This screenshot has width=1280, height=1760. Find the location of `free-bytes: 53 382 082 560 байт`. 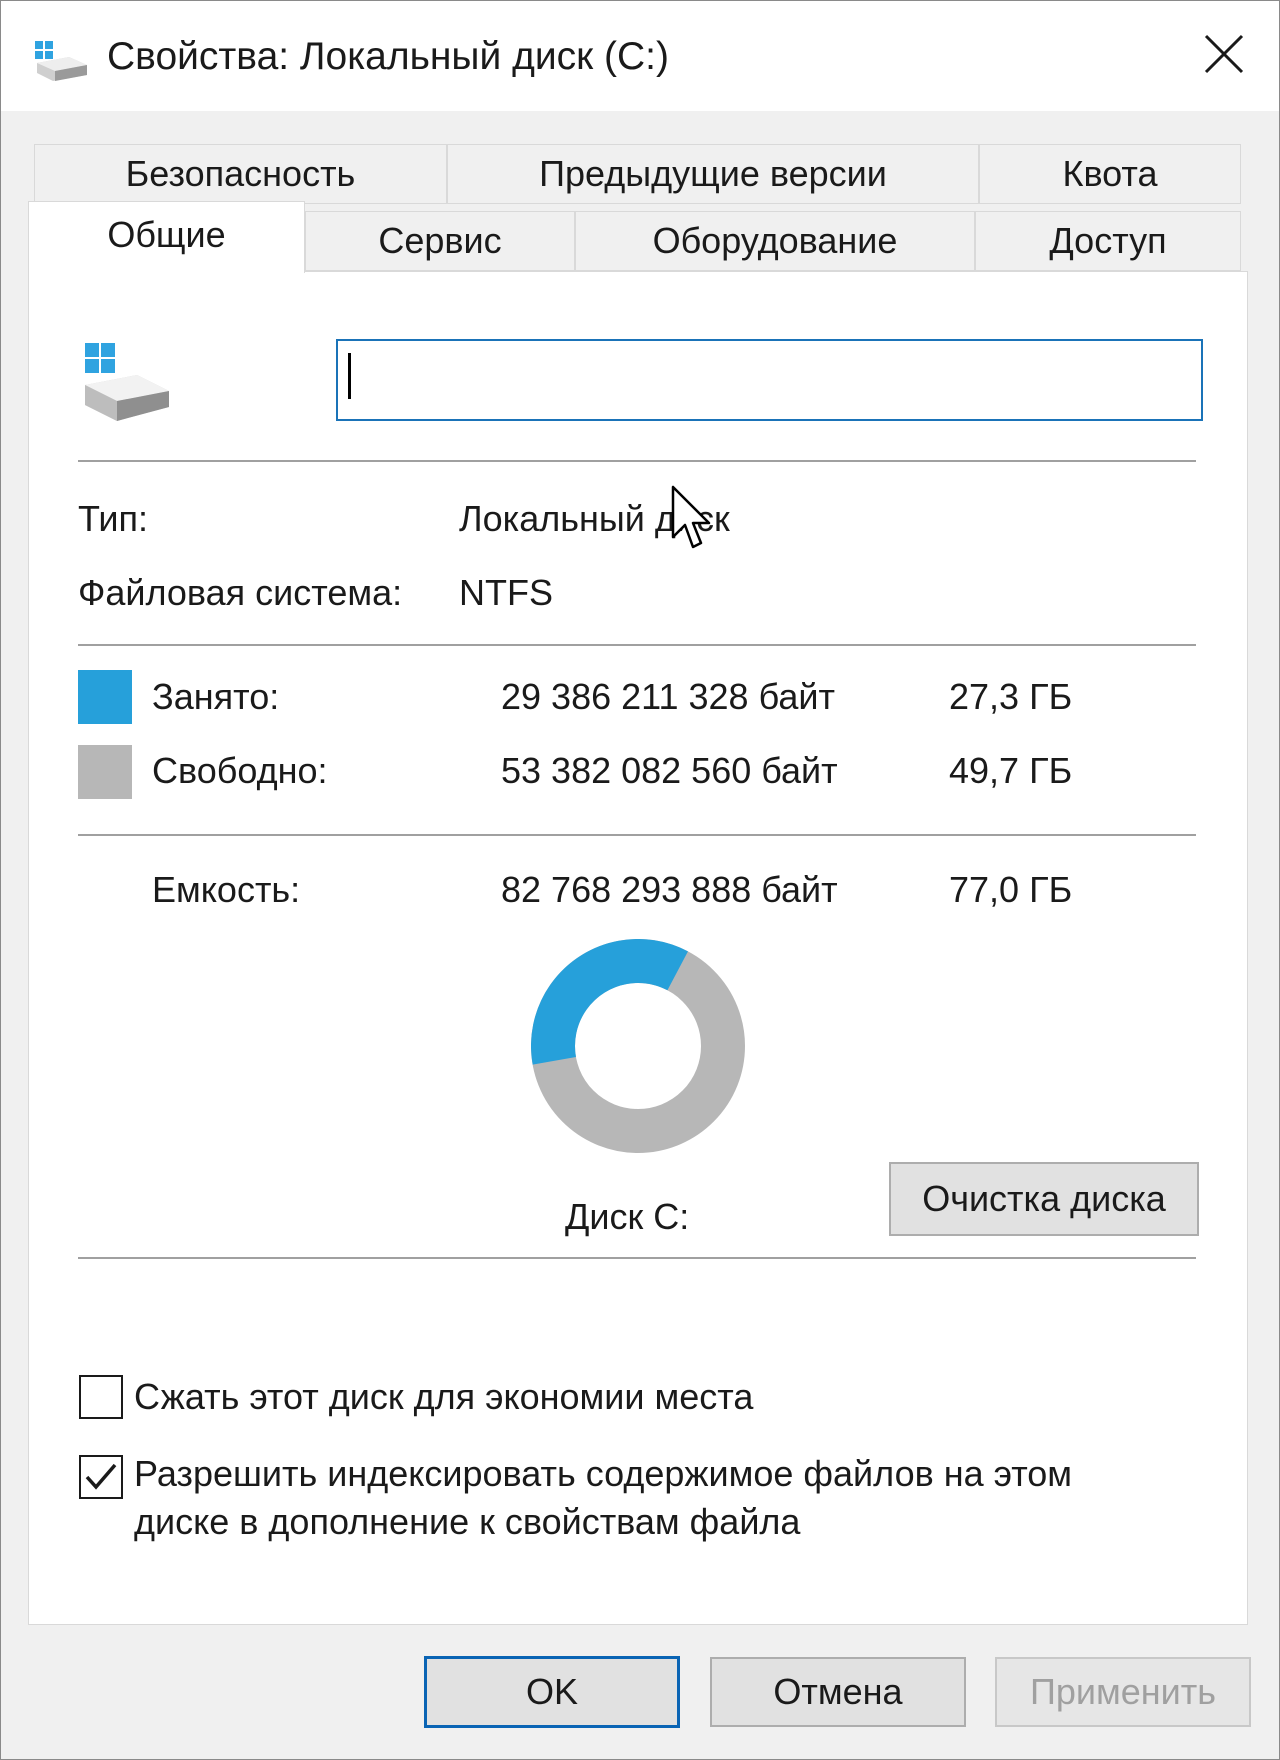

free-bytes: 53 382 082 560 байт is located at coordinates (669, 770).